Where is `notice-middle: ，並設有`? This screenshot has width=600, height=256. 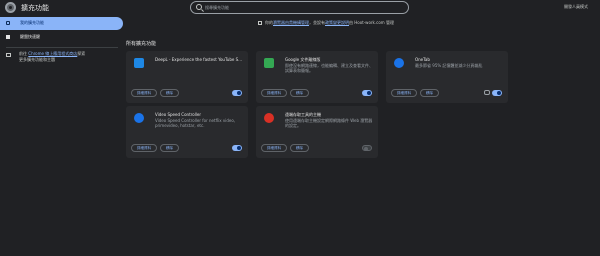 notice-middle: ，並設有 is located at coordinates (317, 22).